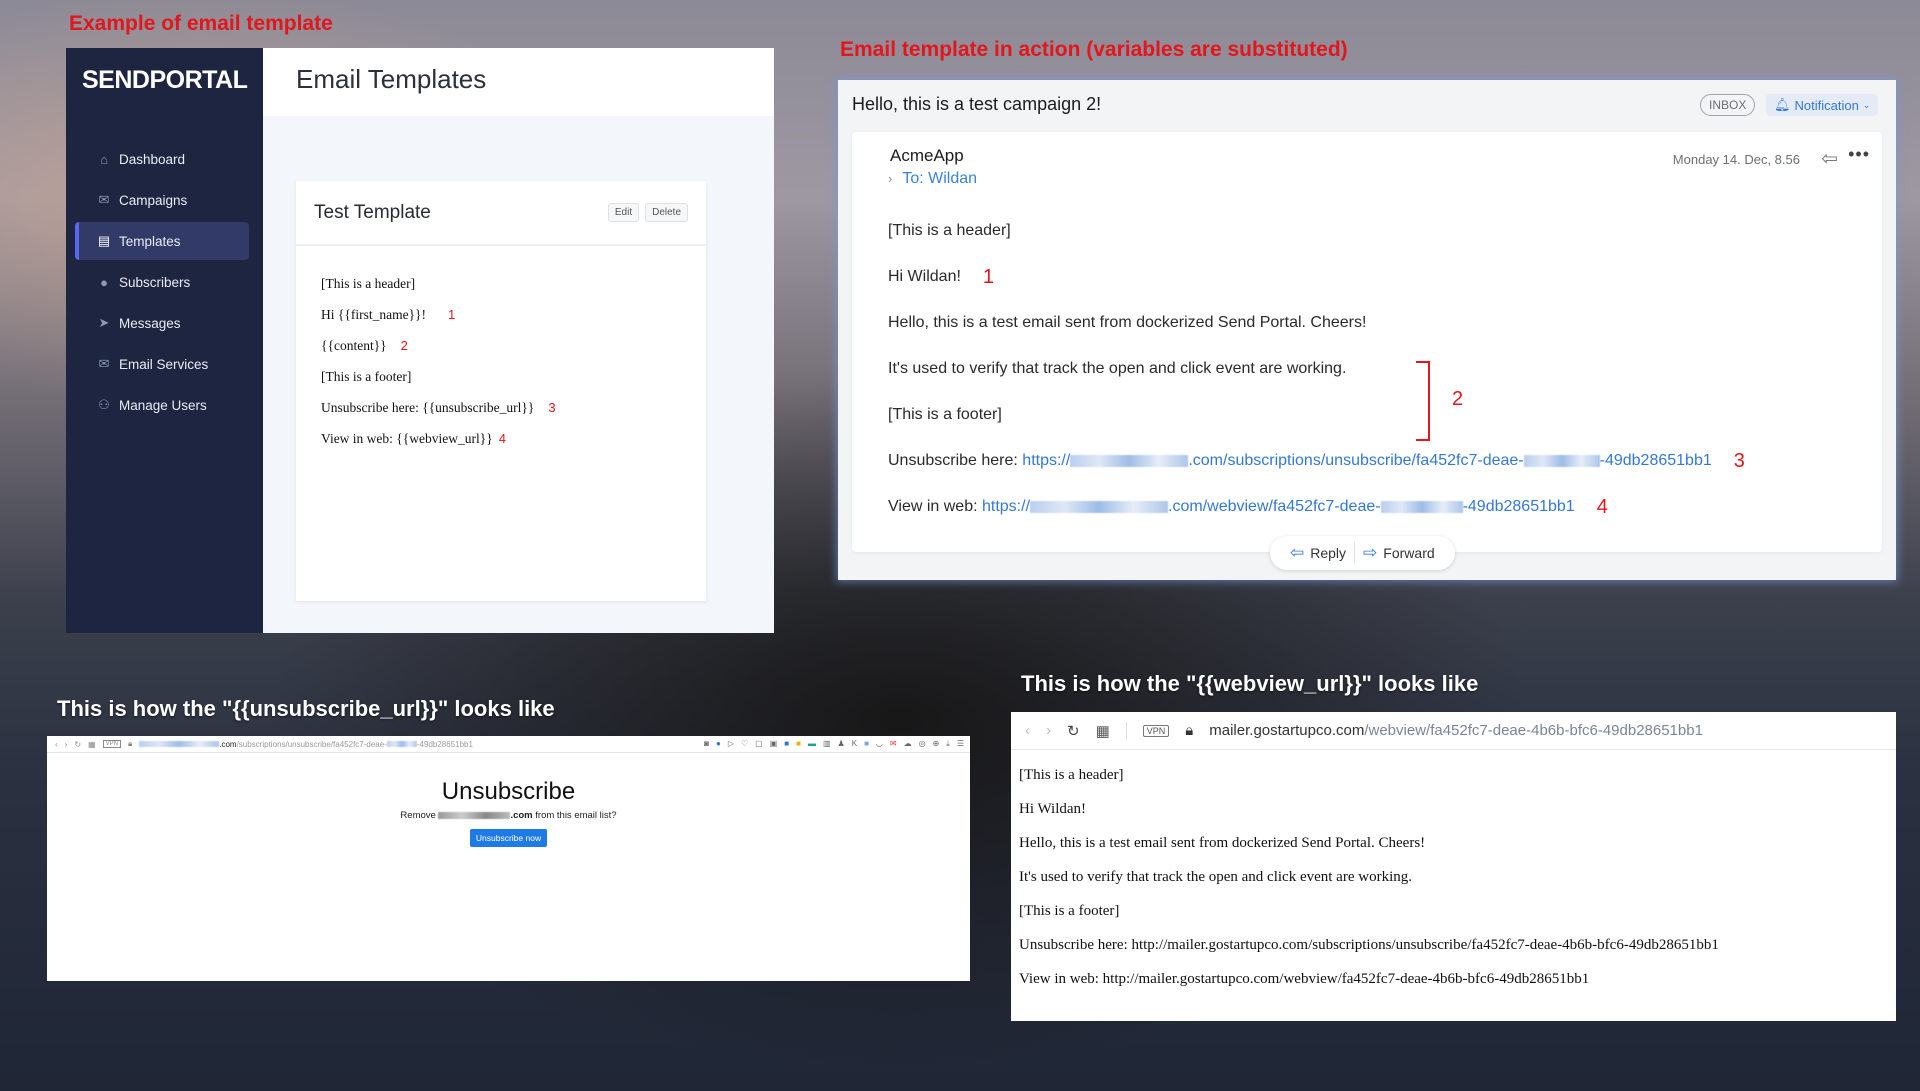  Describe the element at coordinates (1728, 105) in the screenshot. I see `inbox-badge: INBOX` at that location.